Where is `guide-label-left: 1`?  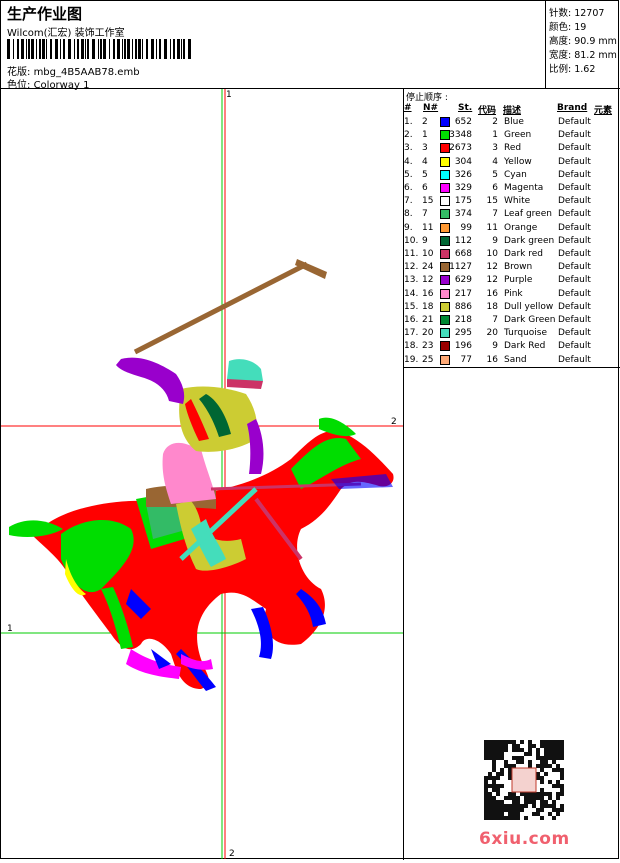
guide-label-left: 1 is located at coordinates (10, 629).